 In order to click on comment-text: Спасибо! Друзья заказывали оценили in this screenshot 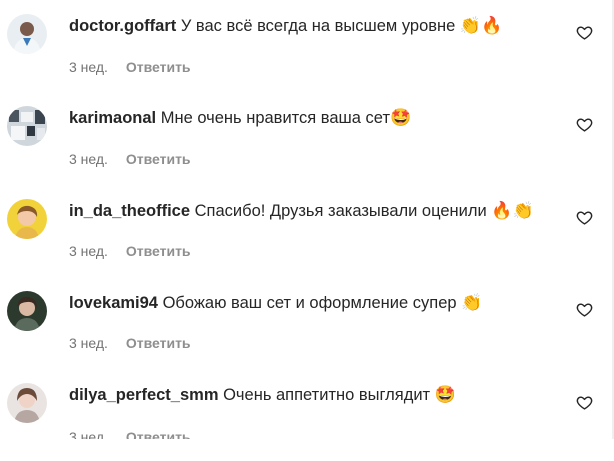, I will do `click(340, 211)`.